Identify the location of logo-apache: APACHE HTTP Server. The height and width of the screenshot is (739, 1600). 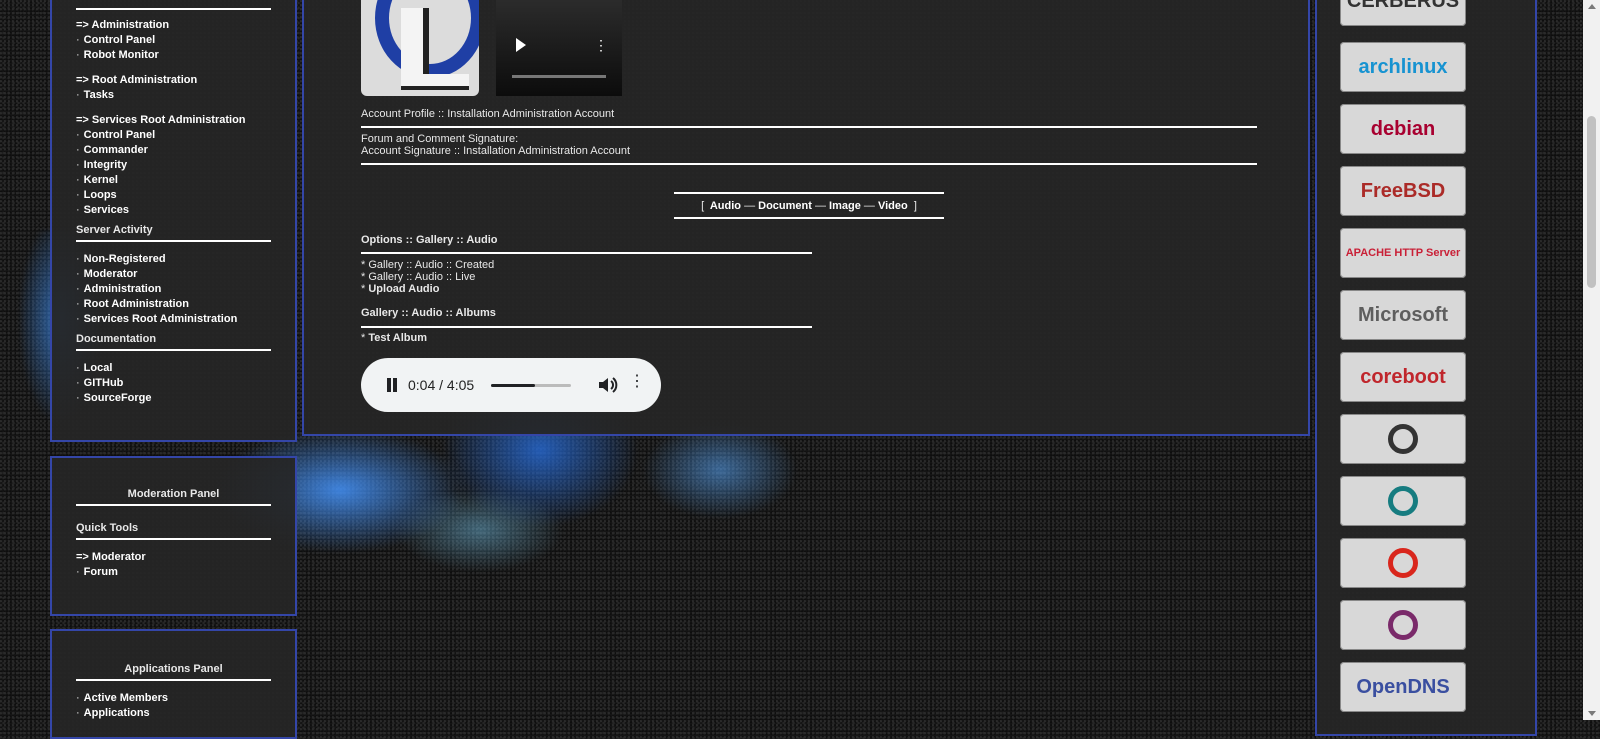
(1403, 253).